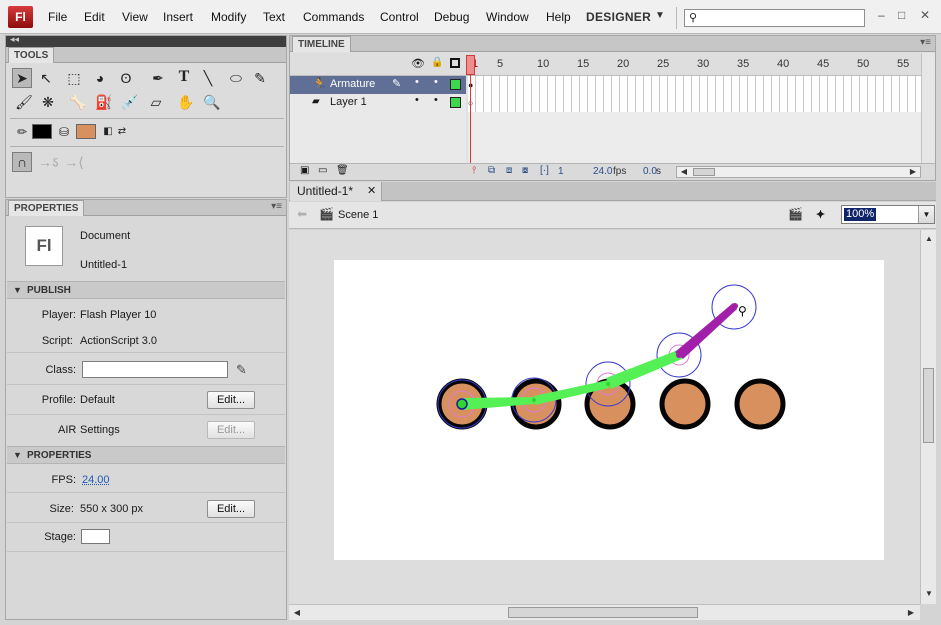  I want to click on menu-text: Text, so click(274, 17).